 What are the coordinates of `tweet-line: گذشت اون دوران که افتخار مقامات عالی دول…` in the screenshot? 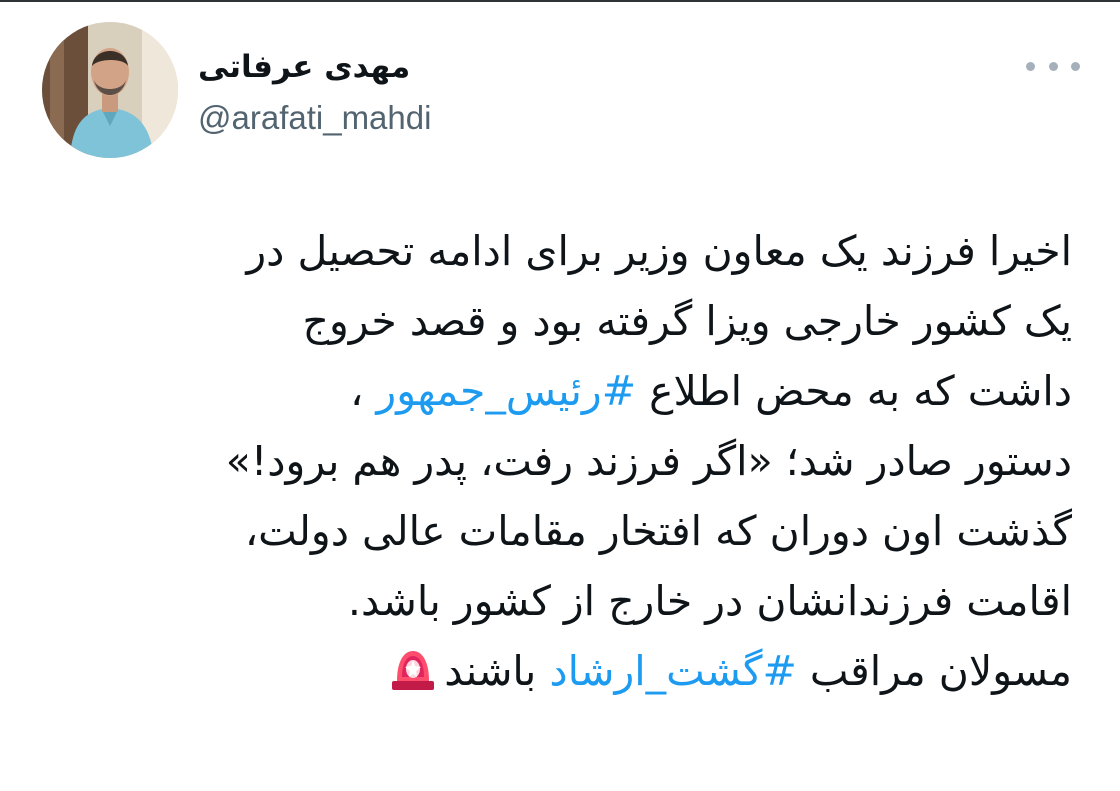 It's located at (658, 531).